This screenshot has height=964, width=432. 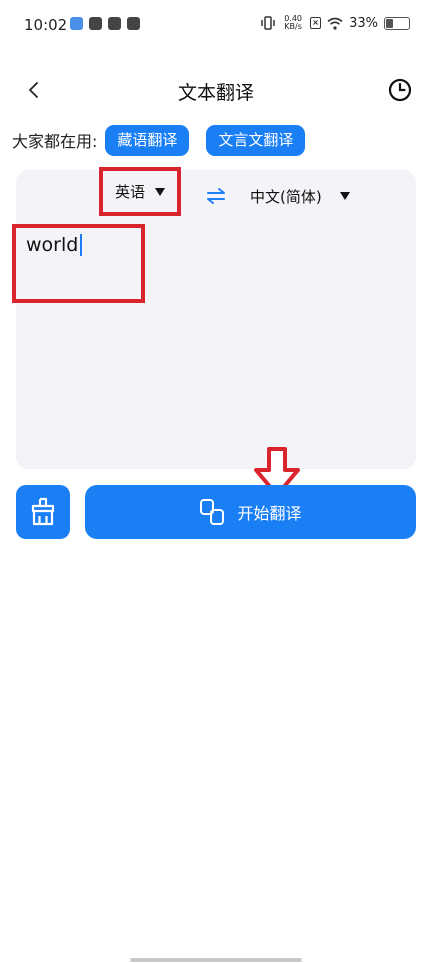 I want to click on page-title: 文本翻译, so click(x=215, y=93).